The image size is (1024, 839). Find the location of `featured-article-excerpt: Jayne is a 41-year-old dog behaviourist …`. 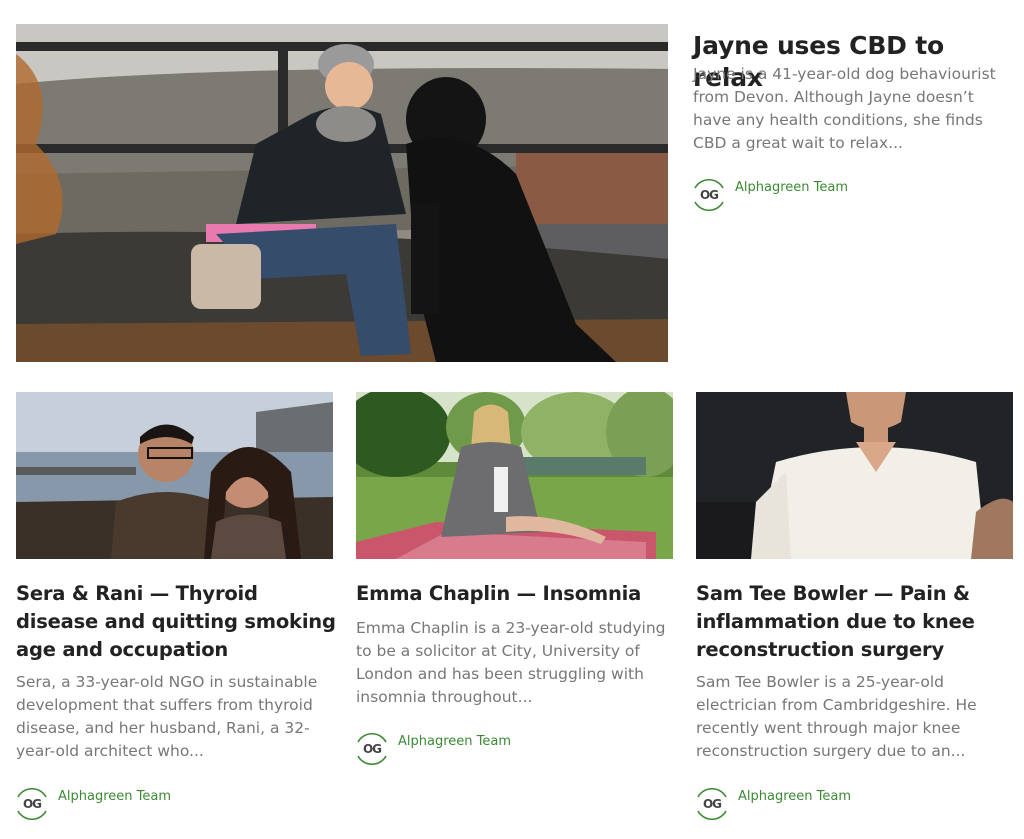

featured-article-excerpt: Jayne is a 41-year-old dog behaviourist … is located at coordinates (844, 108).